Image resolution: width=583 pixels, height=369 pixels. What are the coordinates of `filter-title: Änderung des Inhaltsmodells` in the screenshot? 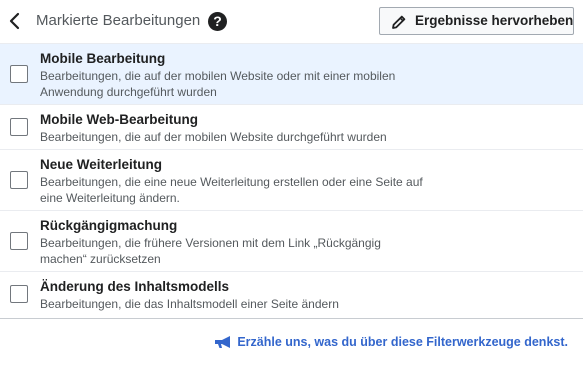 It's located at (135, 286).